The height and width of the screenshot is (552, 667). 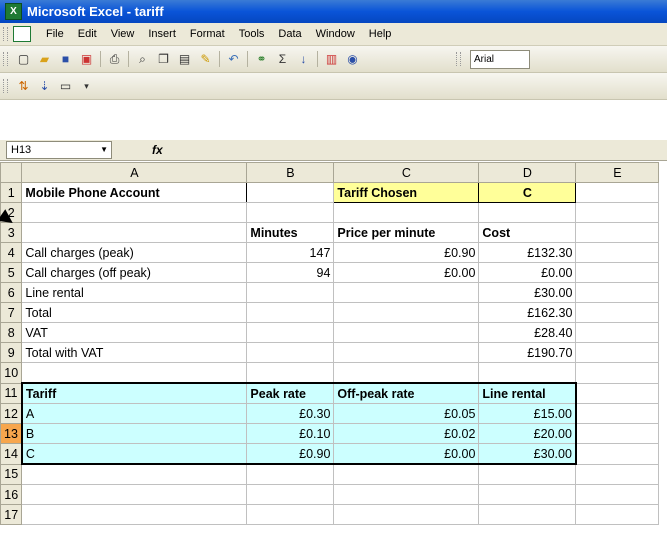 What do you see at coordinates (406, 192) in the screenshot?
I see `cell-c1: Tariff Chosen` at bounding box center [406, 192].